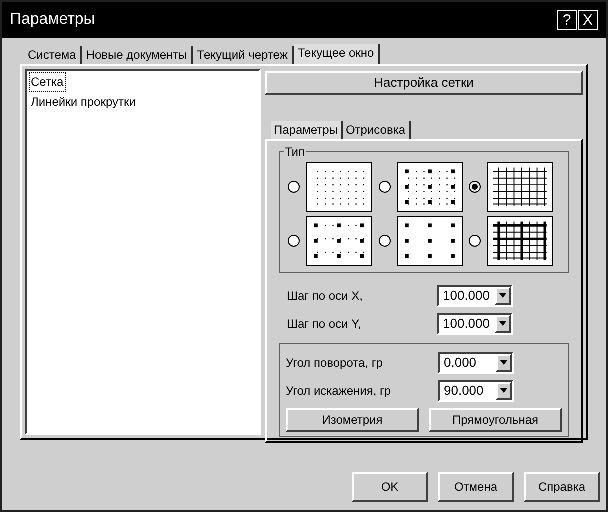 Image resolution: width=608 pixels, height=512 pixels. Describe the element at coordinates (138, 55) in the screenshot. I see `tab: Новые документы` at that location.